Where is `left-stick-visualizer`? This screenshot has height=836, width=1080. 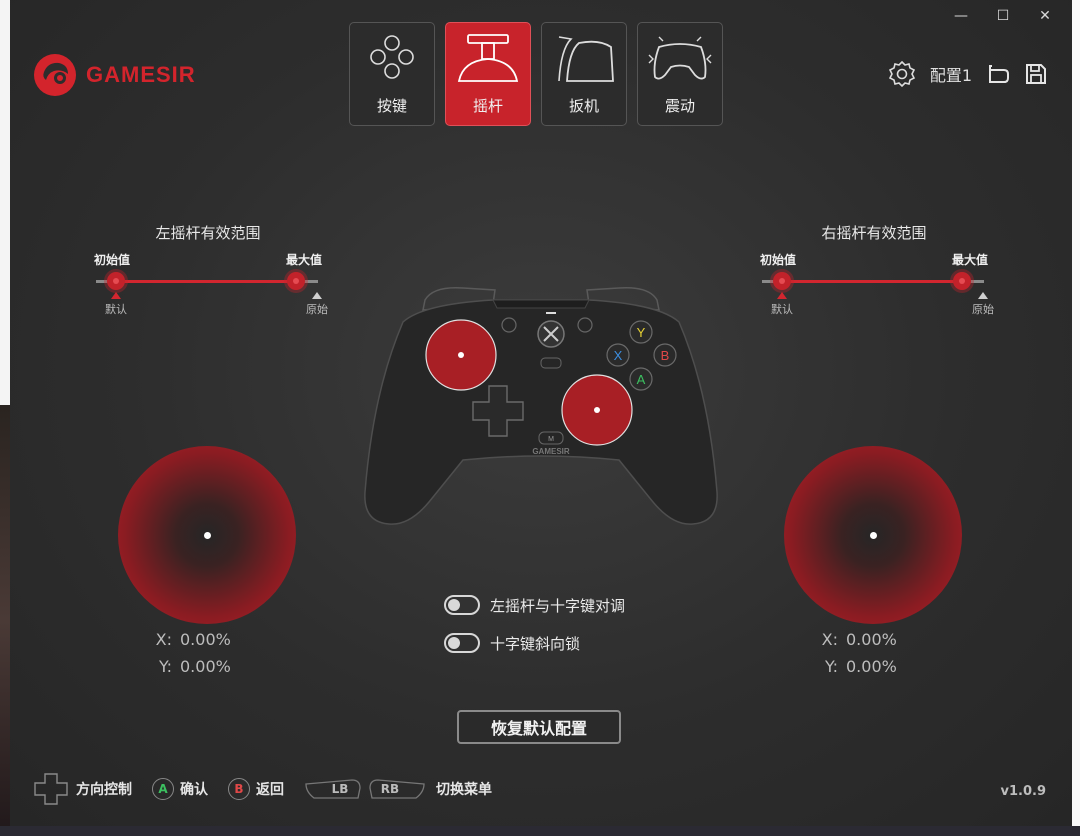 left-stick-visualizer is located at coordinates (207, 535).